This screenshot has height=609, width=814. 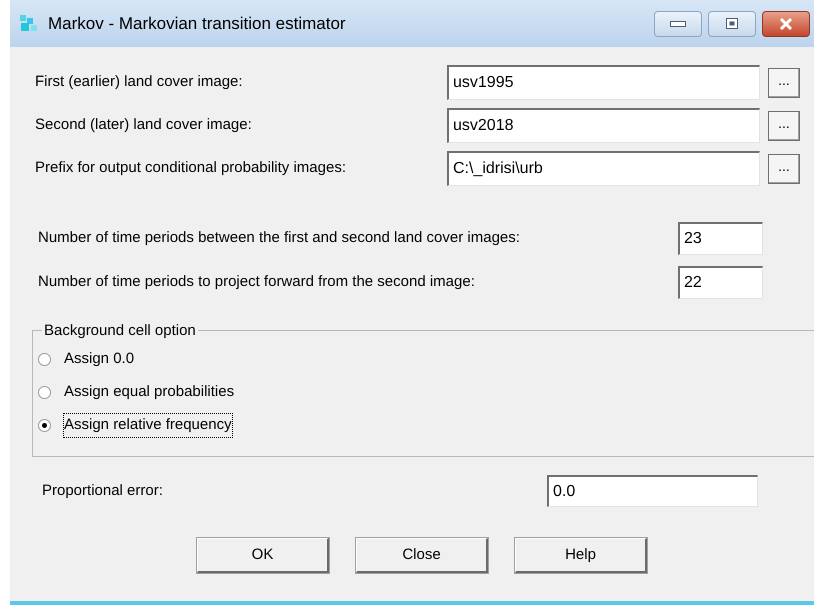 I want to click on field-label: Proportional error:, so click(x=103, y=490).